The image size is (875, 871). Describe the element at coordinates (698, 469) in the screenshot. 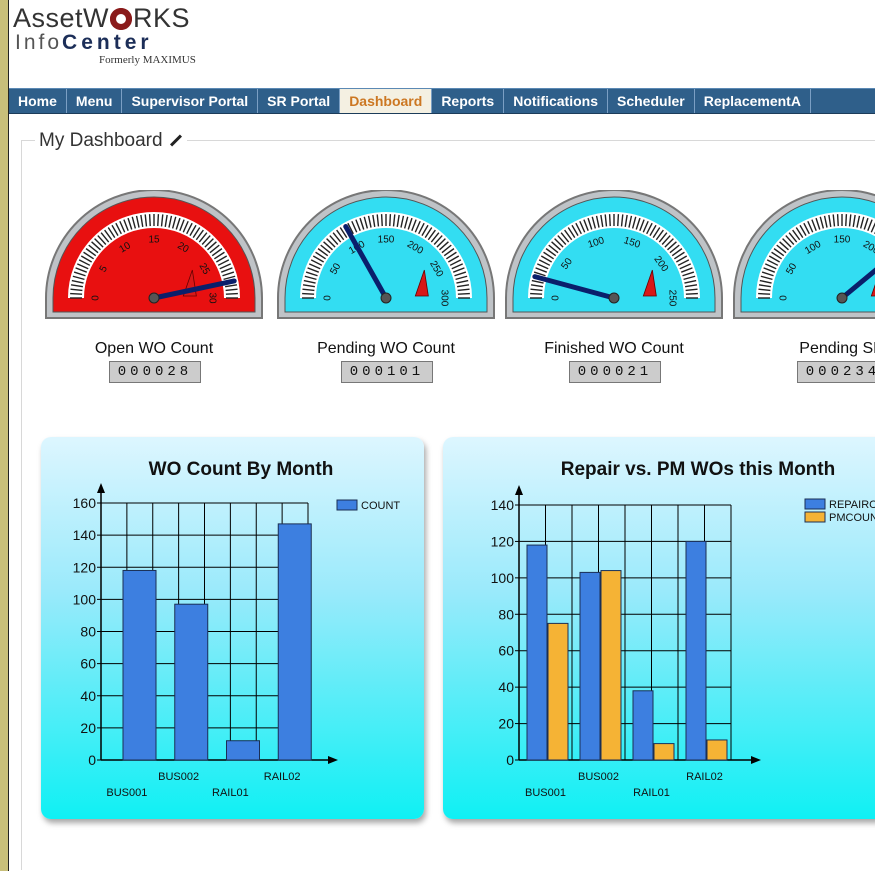

I see `chart-title: Repair vs. PM WOs this Month` at that location.